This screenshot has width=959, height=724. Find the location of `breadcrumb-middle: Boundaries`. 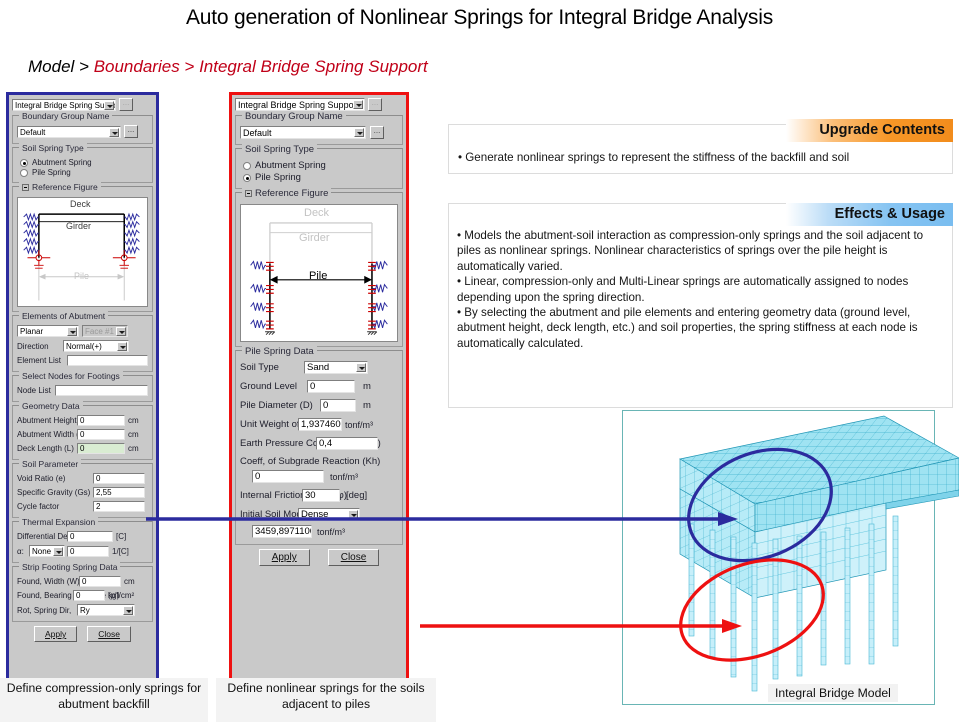

breadcrumb-middle: Boundaries is located at coordinates (136, 66).